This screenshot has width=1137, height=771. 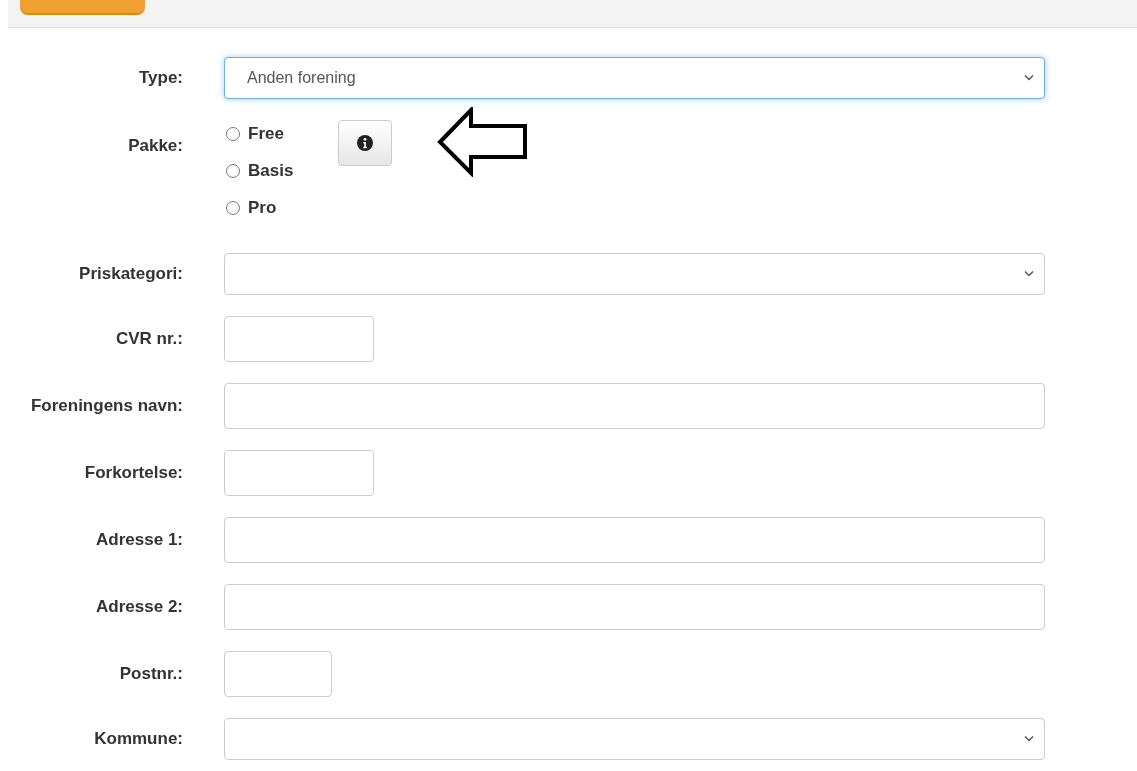 I want to click on info-button, so click(x=365, y=143).